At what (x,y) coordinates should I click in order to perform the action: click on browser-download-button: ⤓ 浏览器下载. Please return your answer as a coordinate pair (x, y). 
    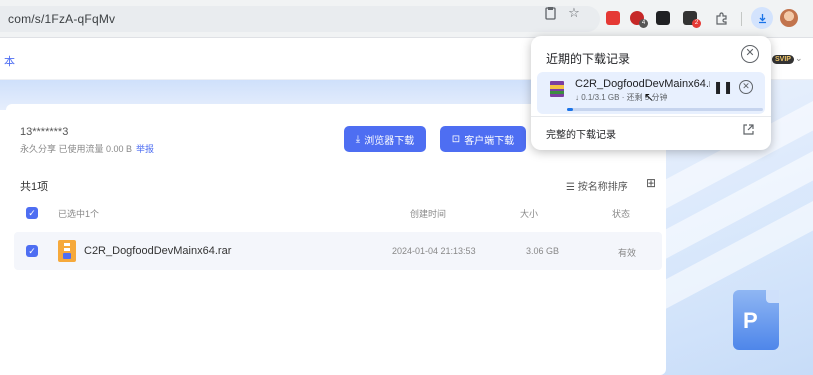
    Looking at the image, I should click on (385, 139).